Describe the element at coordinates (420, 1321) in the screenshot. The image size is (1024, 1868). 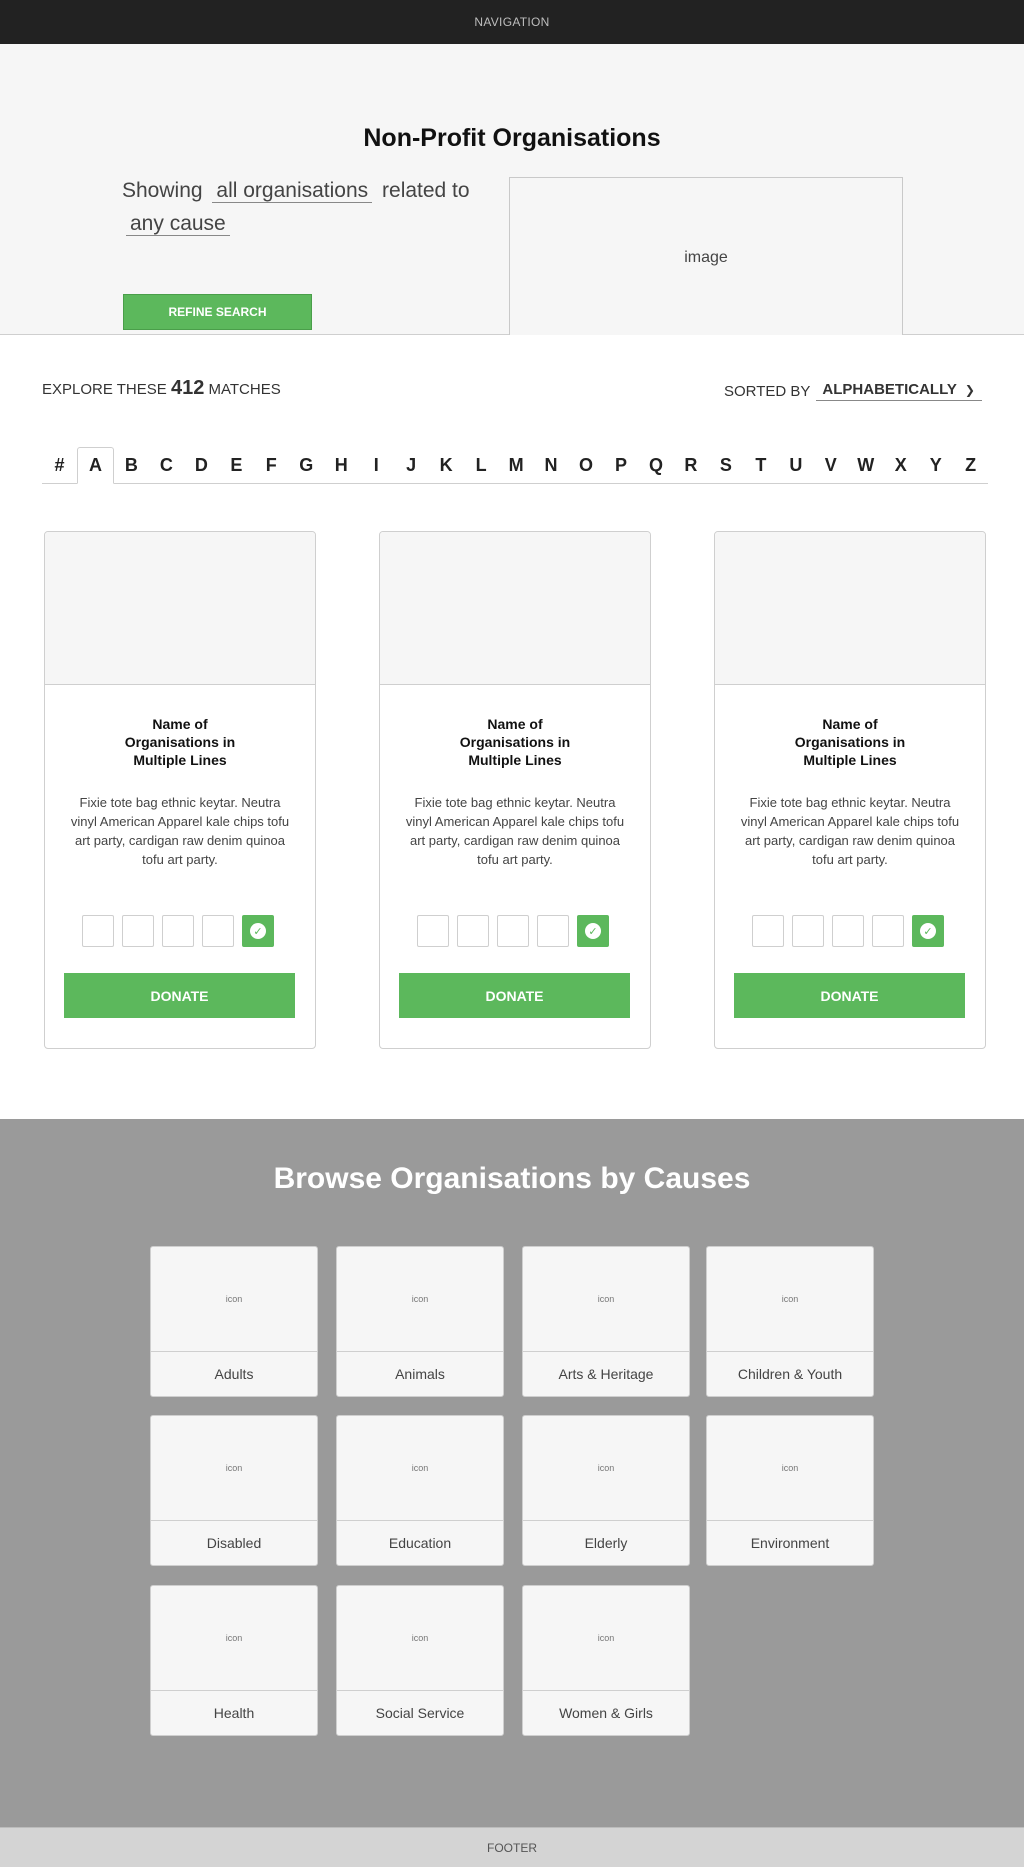
I see `cause-tile: icon Animals` at that location.